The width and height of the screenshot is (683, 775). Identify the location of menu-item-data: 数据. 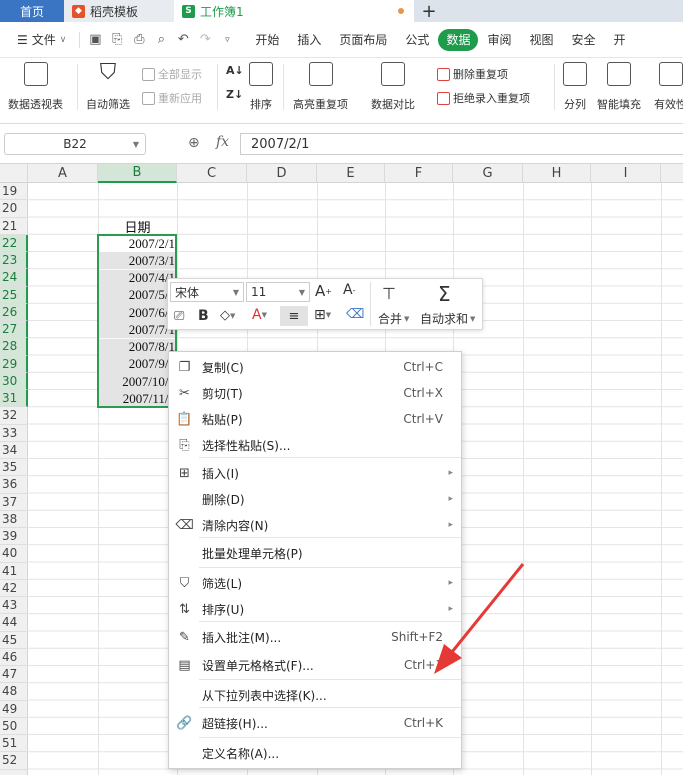
(458, 39).